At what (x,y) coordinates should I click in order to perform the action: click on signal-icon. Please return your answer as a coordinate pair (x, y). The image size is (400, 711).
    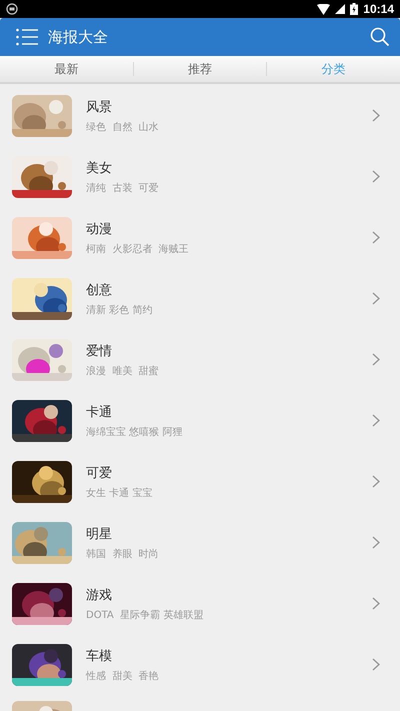
    Looking at the image, I should click on (340, 9).